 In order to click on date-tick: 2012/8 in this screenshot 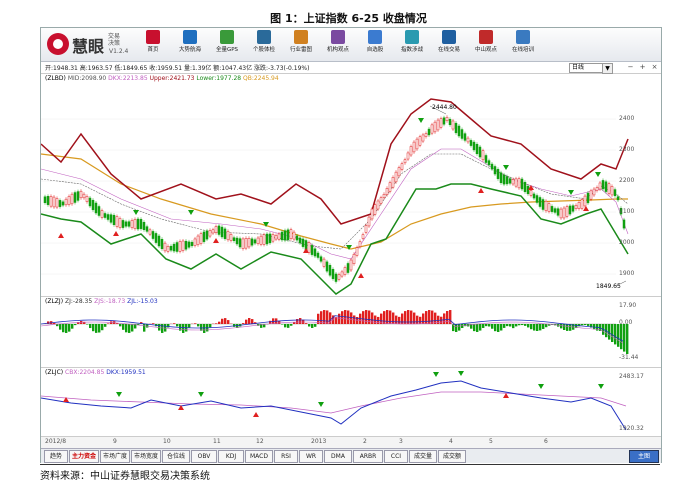, I will do `click(56, 441)`.